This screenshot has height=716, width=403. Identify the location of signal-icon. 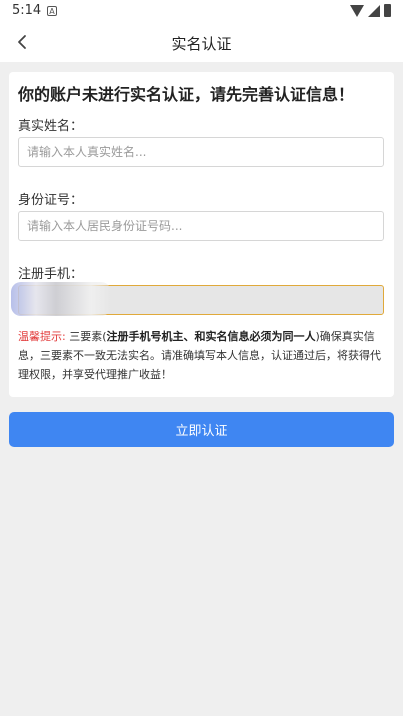
(374, 10).